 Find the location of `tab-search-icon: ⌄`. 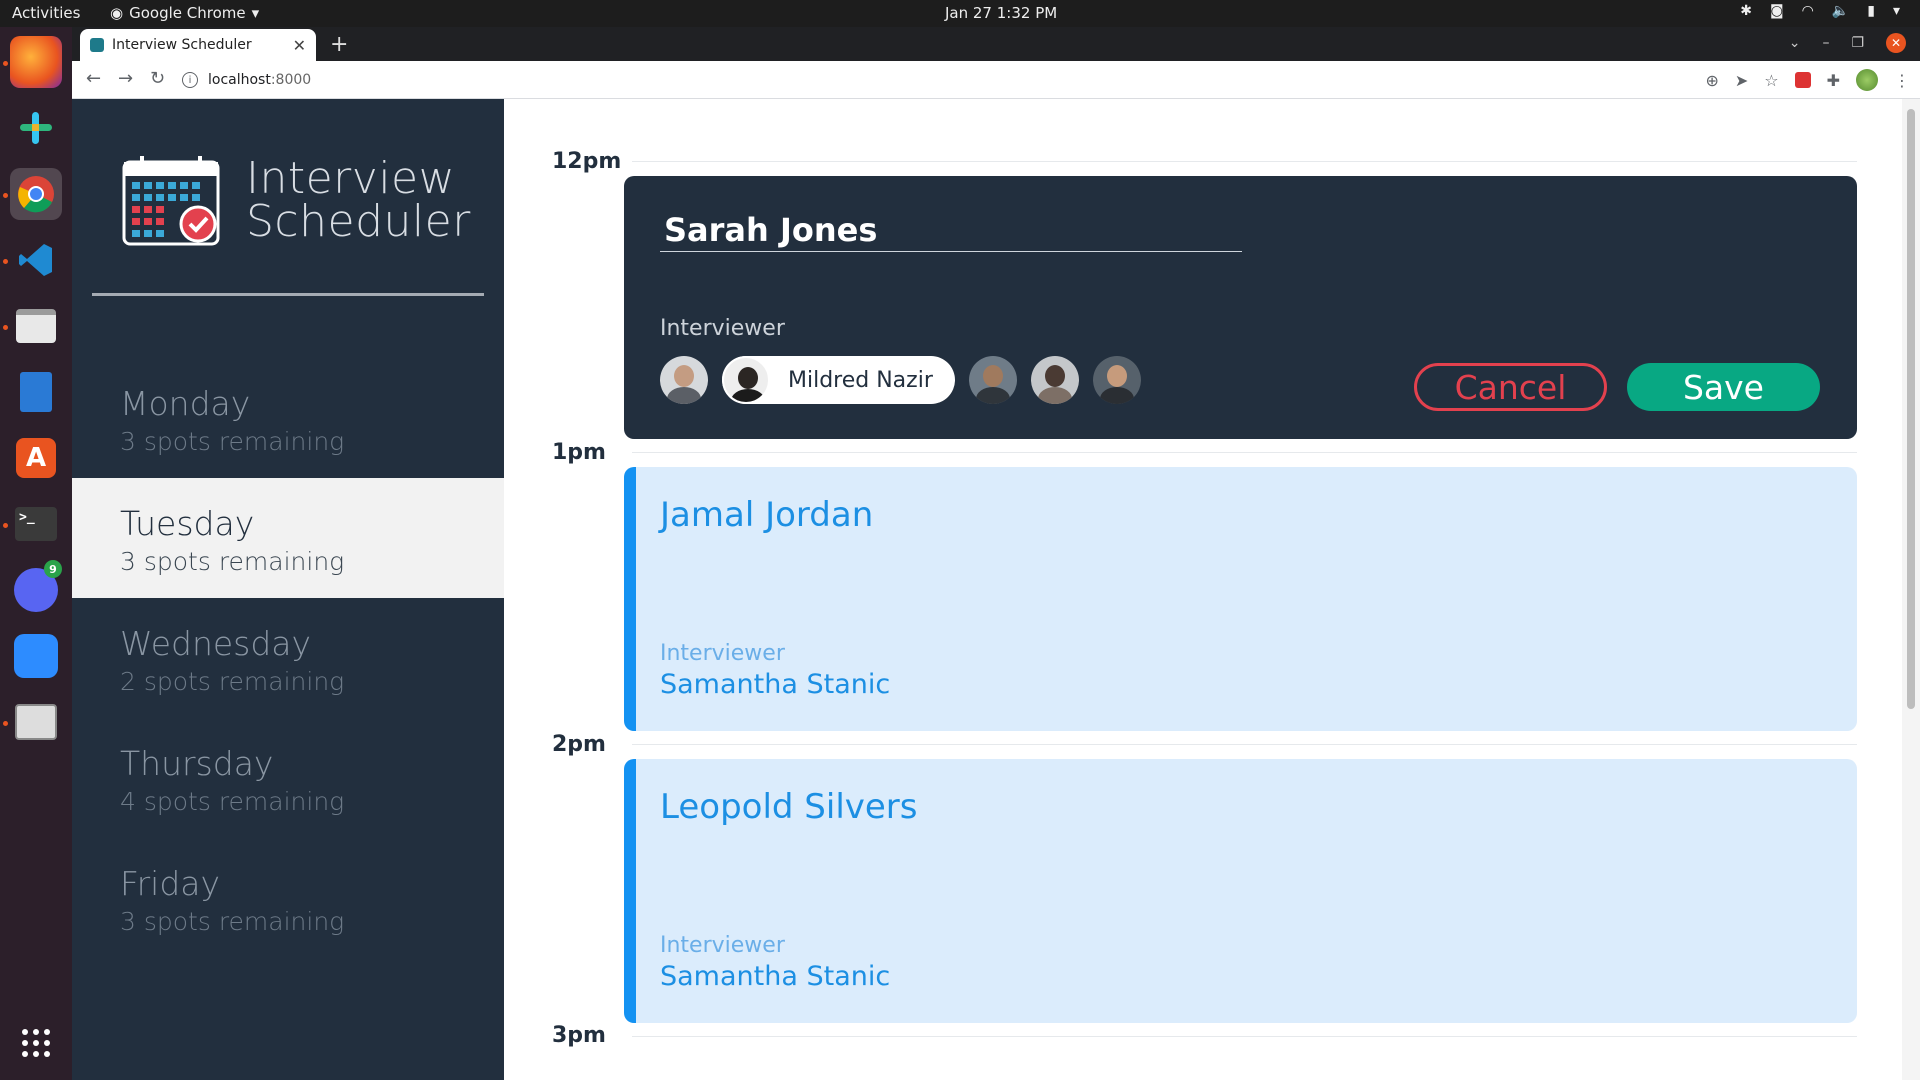

tab-search-icon: ⌄ is located at coordinates (1795, 43).